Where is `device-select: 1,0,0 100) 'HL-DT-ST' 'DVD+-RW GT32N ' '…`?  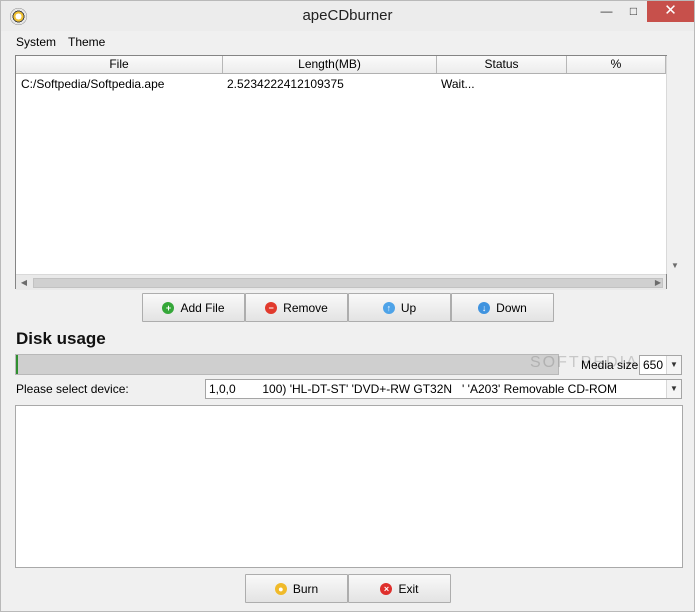
device-select: 1,0,0 100) 'HL-DT-ST' 'DVD+-RW GT32N ' '… is located at coordinates (443, 389).